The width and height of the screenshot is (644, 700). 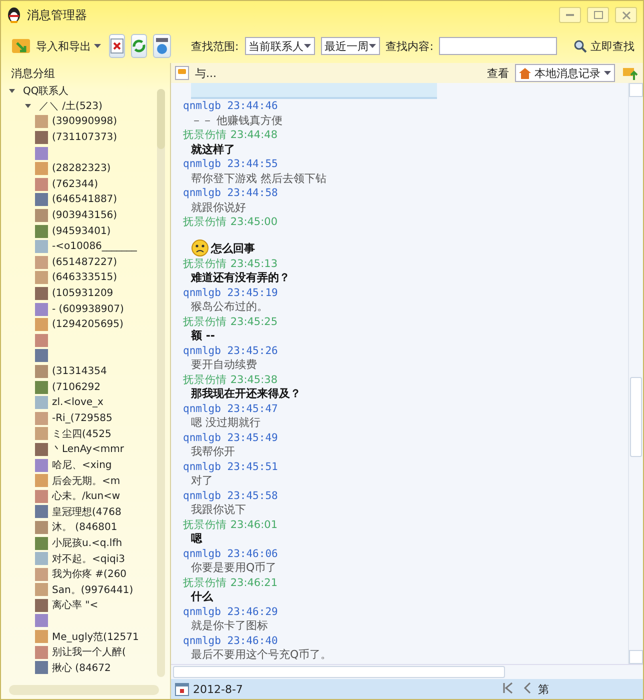 I want to click on delete-button, so click(x=117, y=46).